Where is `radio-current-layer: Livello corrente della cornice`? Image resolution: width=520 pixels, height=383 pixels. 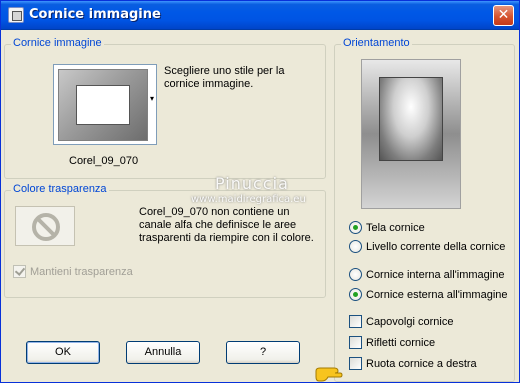
radio-current-layer: Livello corrente della cornice is located at coordinates (427, 248).